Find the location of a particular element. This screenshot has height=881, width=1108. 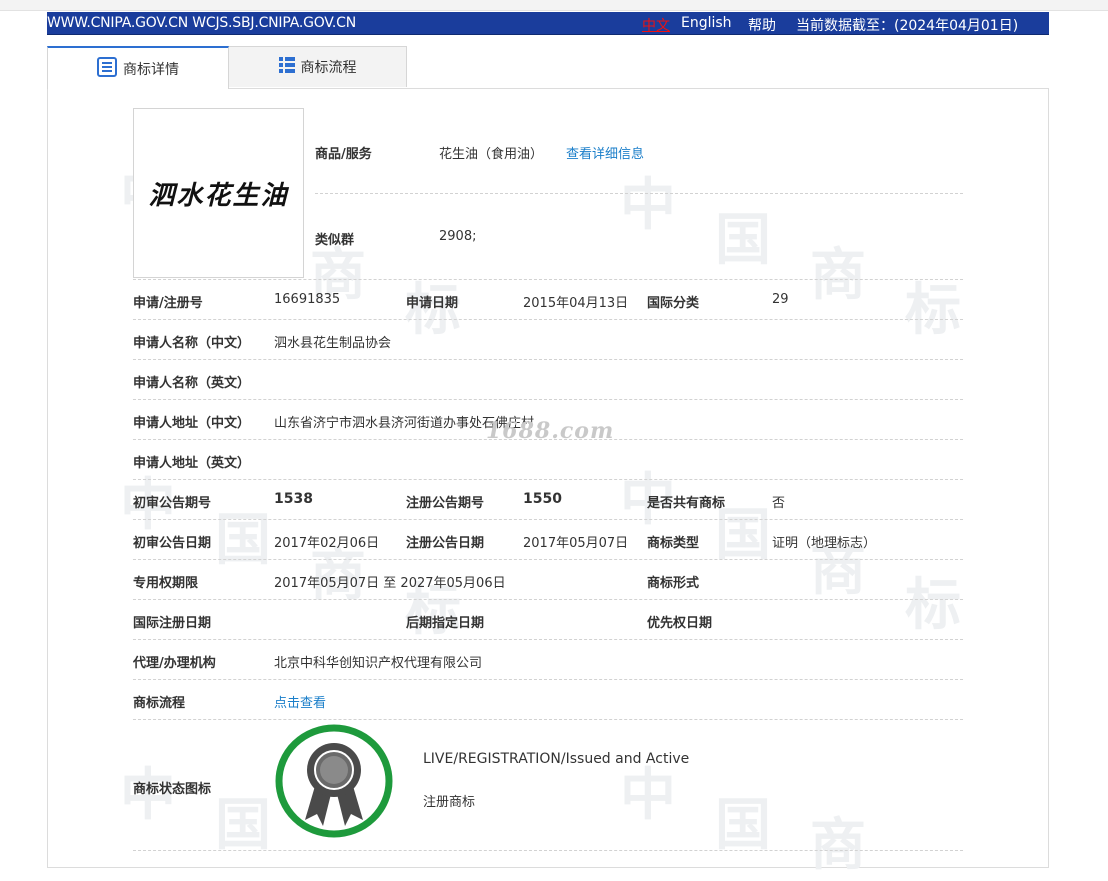

document-list-icon is located at coordinates (107, 68).